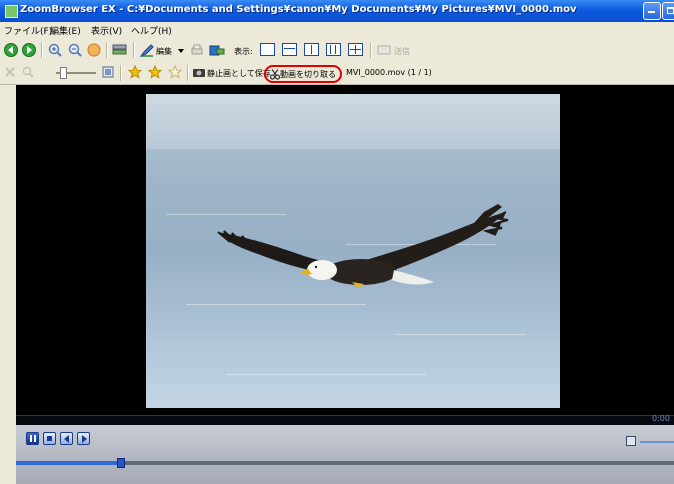 The width and height of the screenshot is (674, 484). I want to click on next-frame-button, so click(83, 438).